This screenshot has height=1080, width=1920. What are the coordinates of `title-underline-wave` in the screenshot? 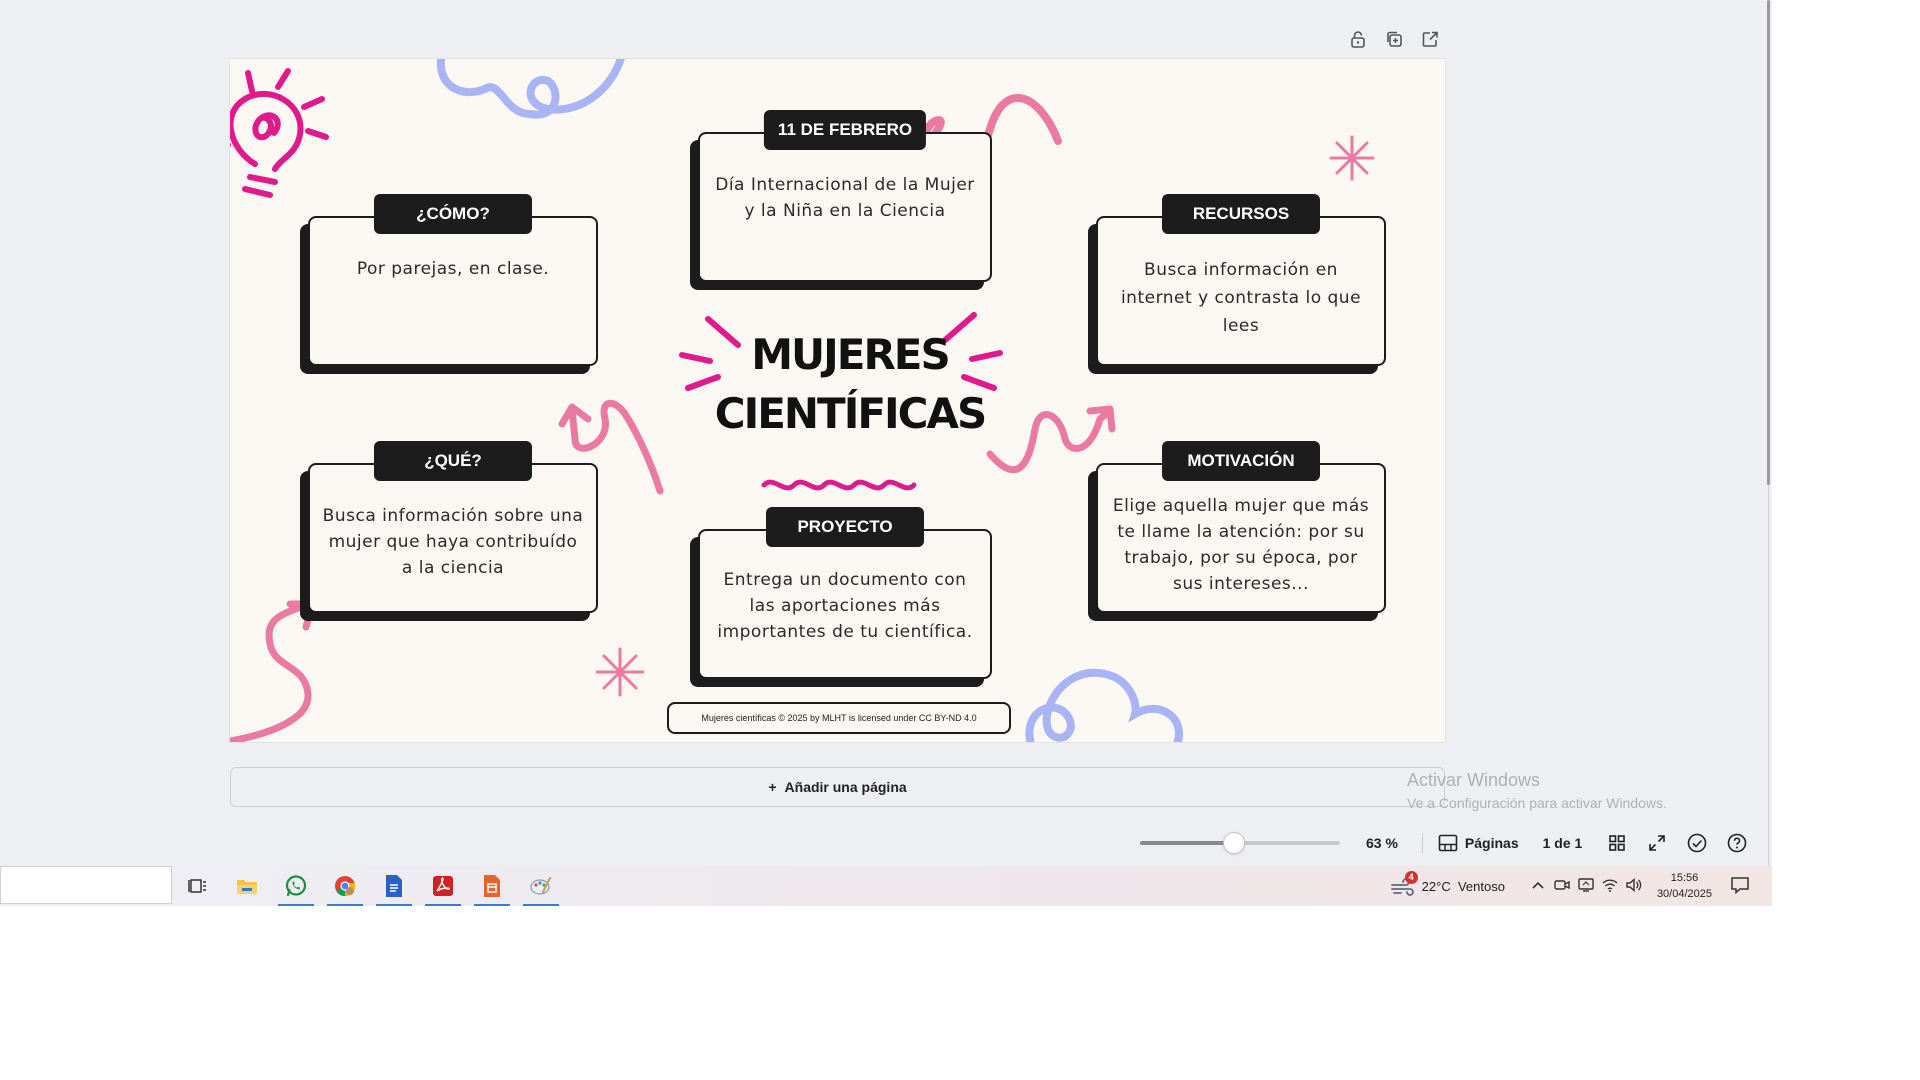 It's located at (839, 485).